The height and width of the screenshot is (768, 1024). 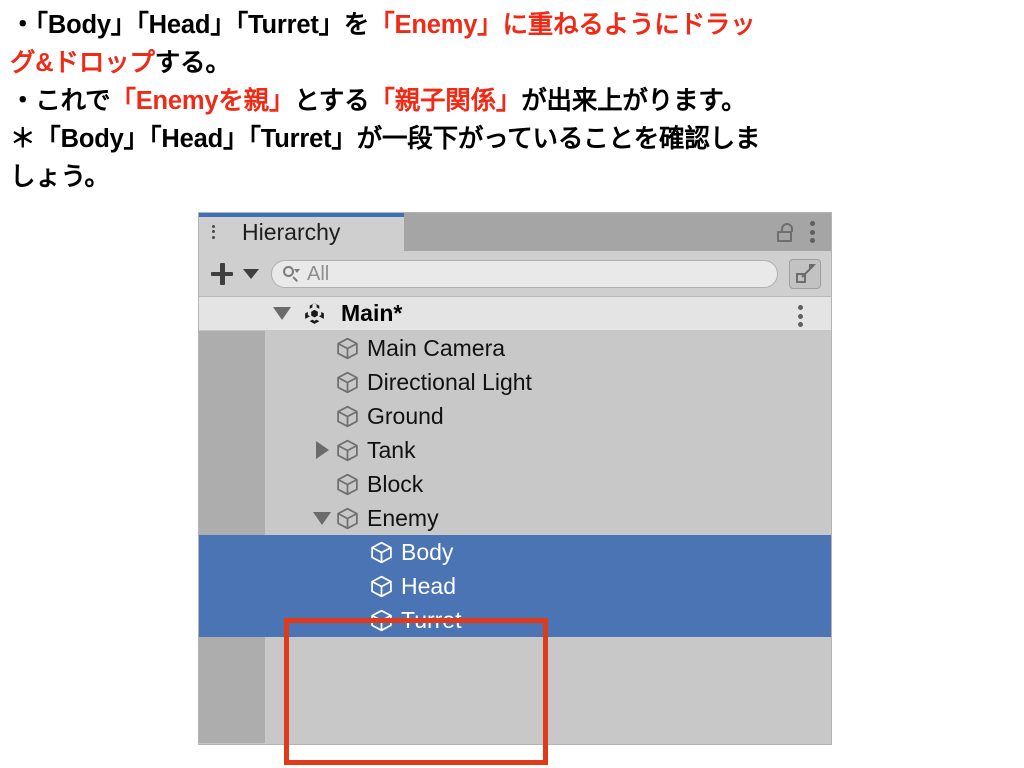 What do you see at coordinates (222, 232) in the screenshot?
I see `list-icon` at bounding box center [222, 232].